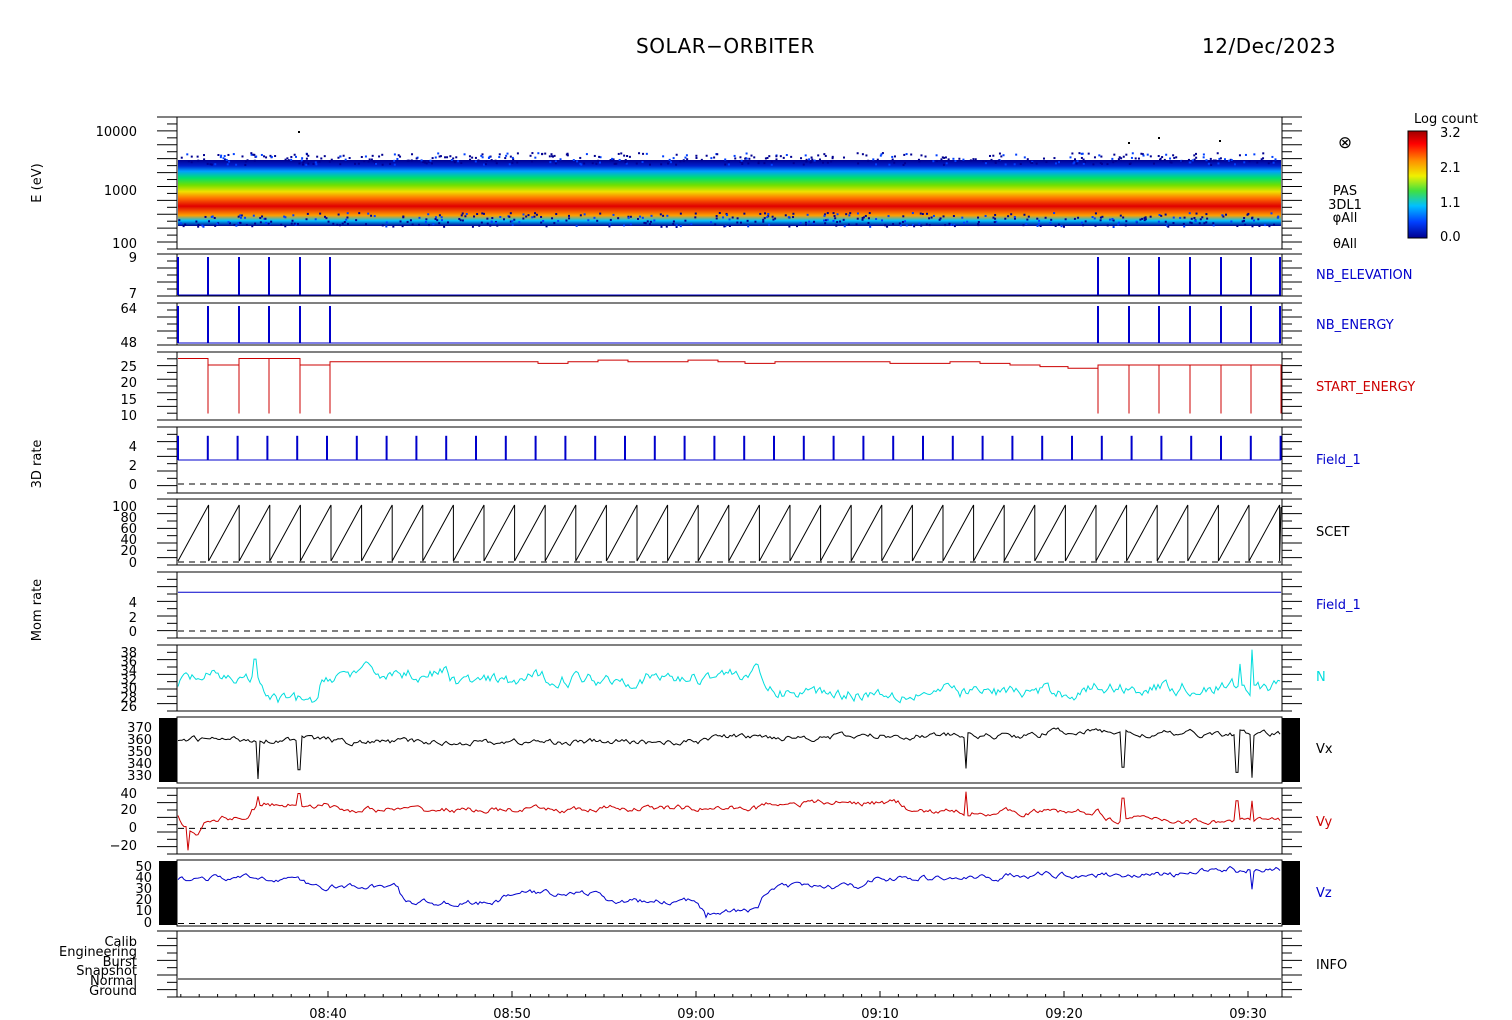 Image resolution: width=1512 pixels, height=1020 pixels. What do you see at coordinates (133, 563) in the screenshot?
I see `scet-ytick-0: 0` at bounding box center [133, 563].